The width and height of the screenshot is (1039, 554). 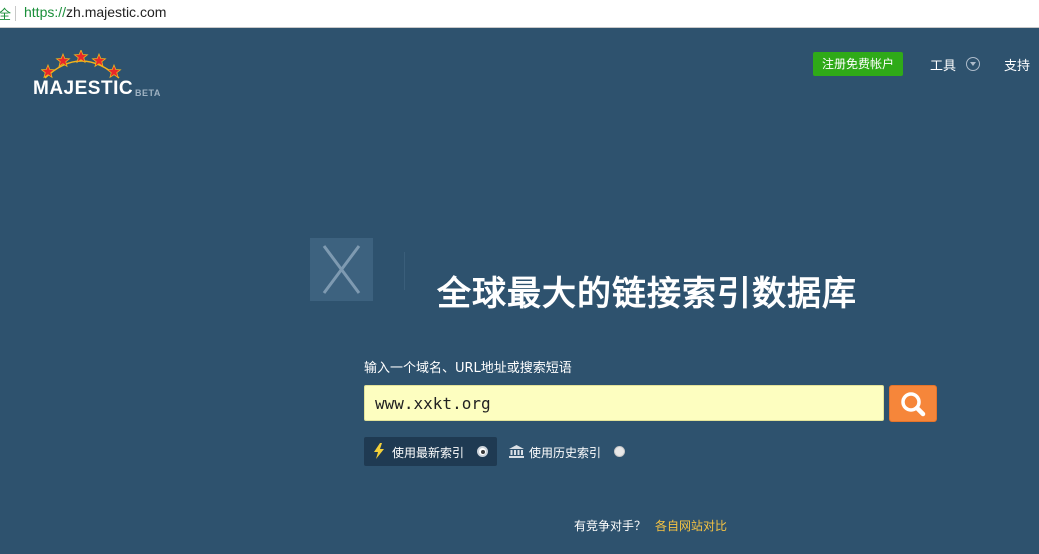 I want to click on security-indicator: 全, so click(x=5, y=13).